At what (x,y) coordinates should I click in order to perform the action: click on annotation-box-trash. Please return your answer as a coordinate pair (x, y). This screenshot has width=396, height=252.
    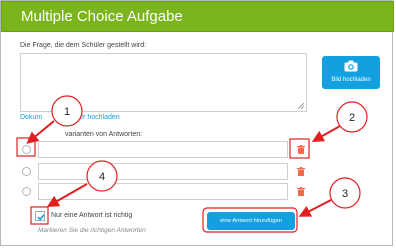
    Looking at the image, I should click on (299, 148).